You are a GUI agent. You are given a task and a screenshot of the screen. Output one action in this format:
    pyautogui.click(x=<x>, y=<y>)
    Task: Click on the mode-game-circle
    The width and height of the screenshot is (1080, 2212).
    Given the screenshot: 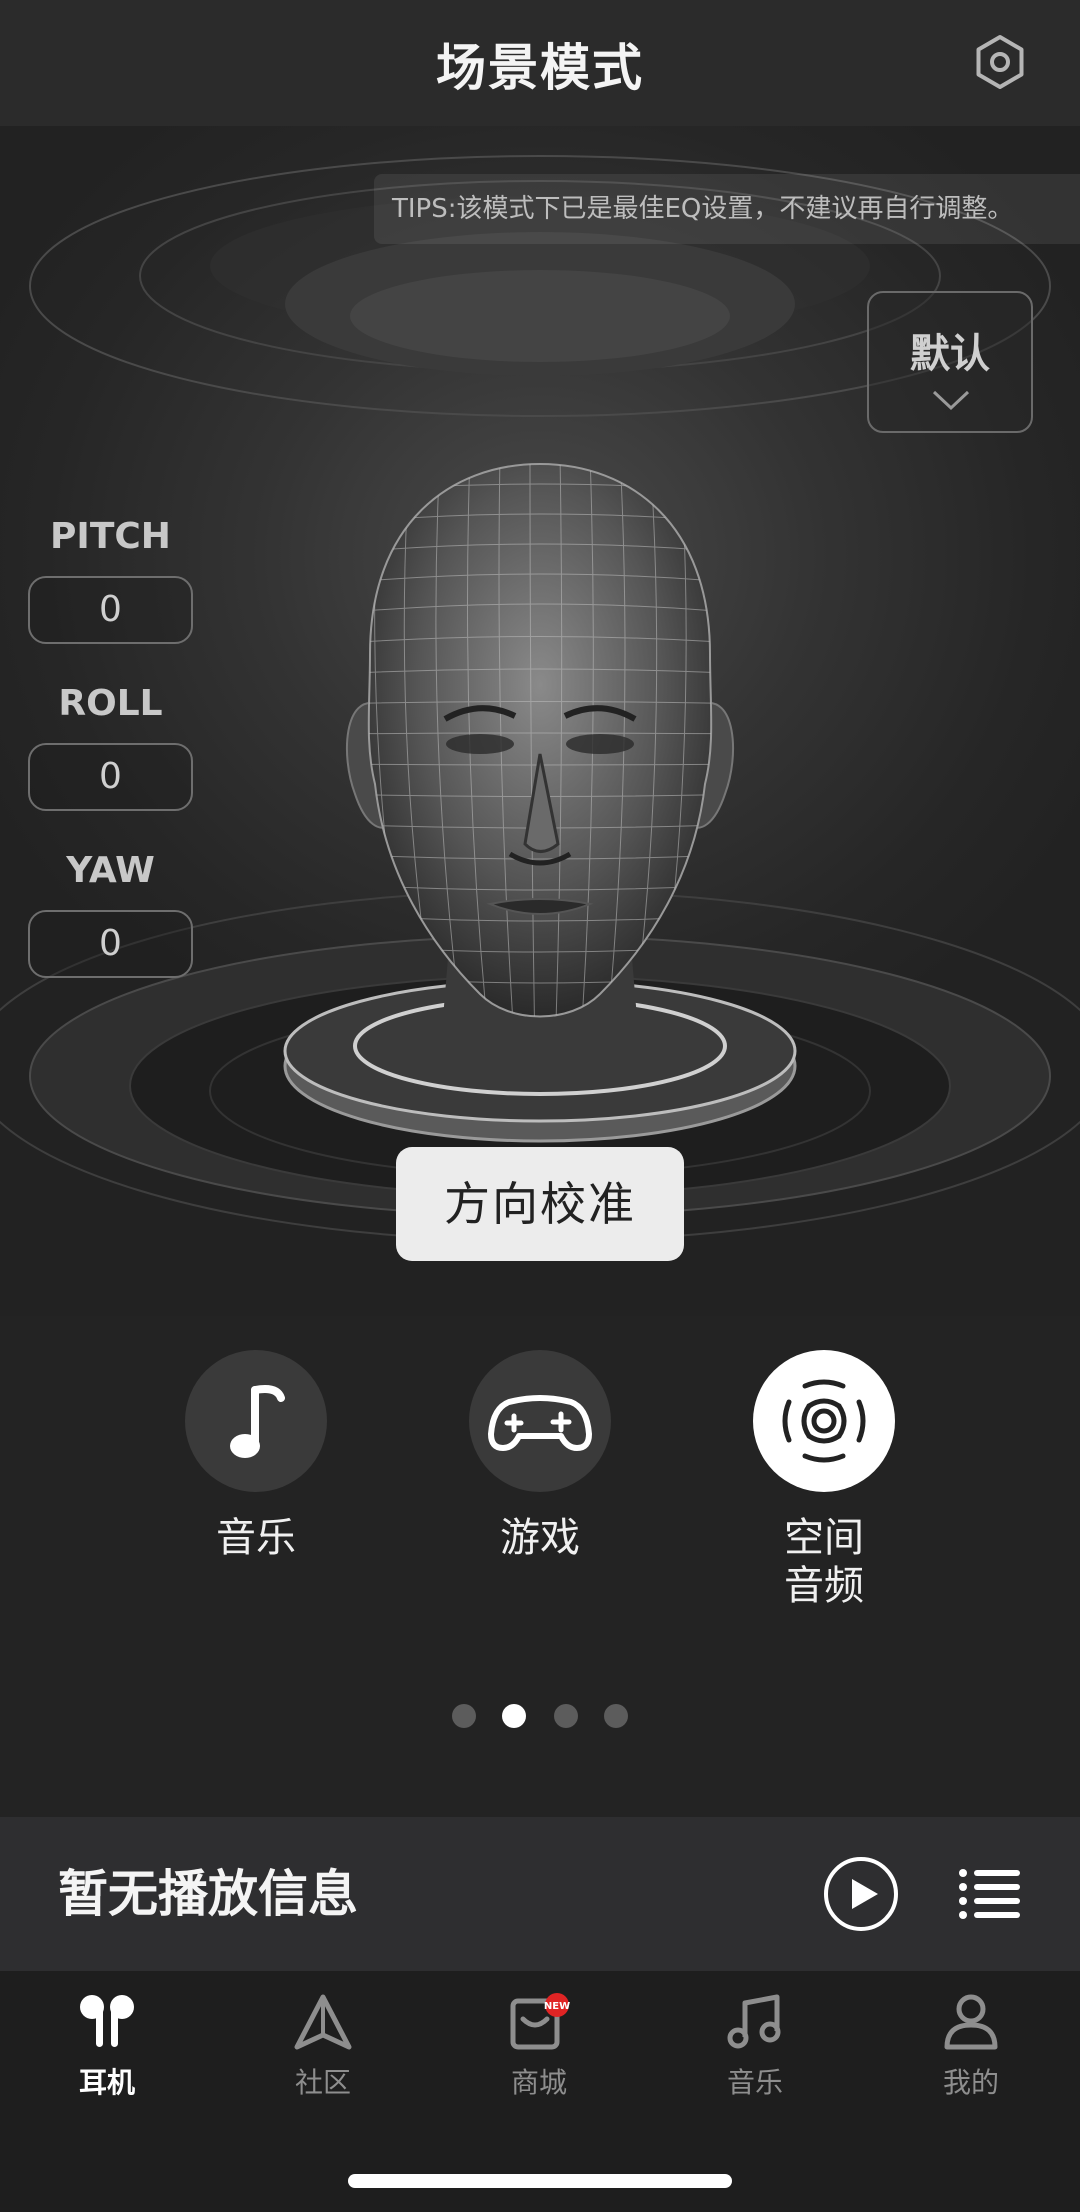 What is the action you would take?
    pyautogui.click(x=540, y=1421)
    